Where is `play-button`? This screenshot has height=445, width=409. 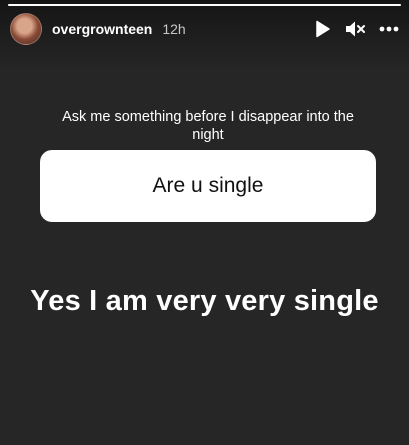
play-button is located at coordinates (323, 29).